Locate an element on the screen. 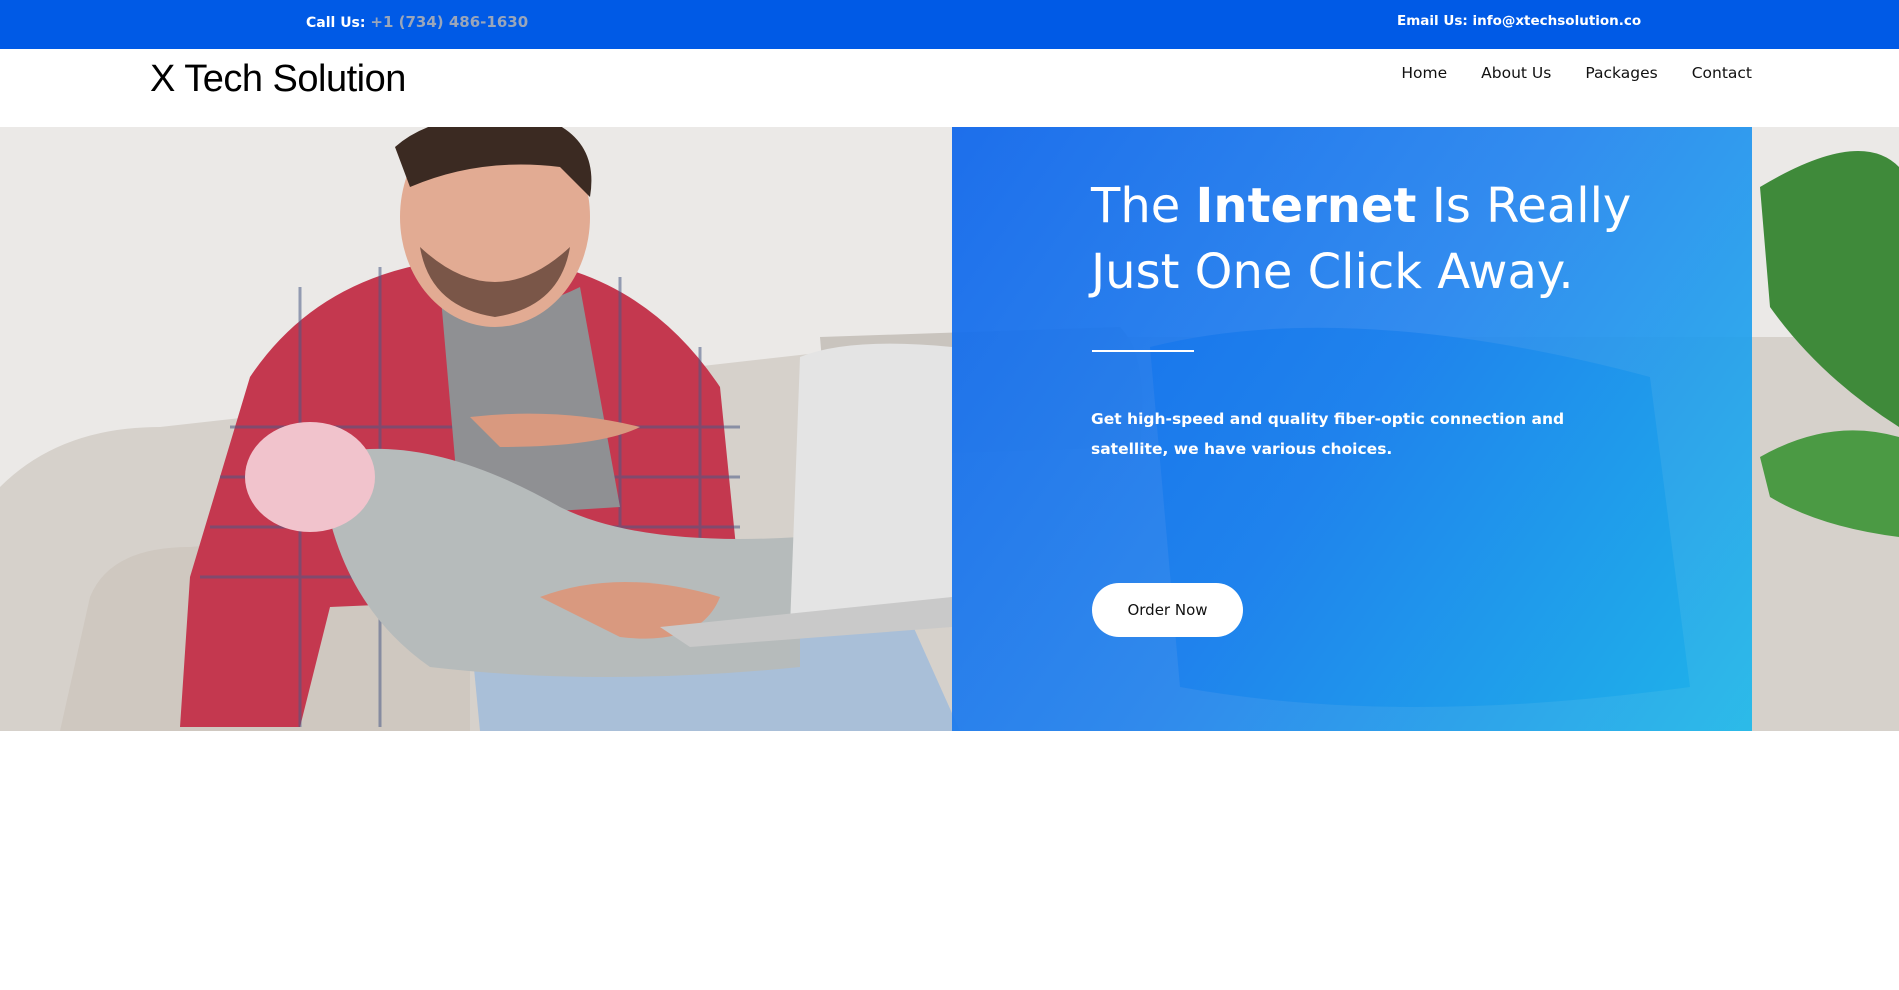 The image size is (1899, 990). call-label: Call Us: is located at coordinates (336, 23).